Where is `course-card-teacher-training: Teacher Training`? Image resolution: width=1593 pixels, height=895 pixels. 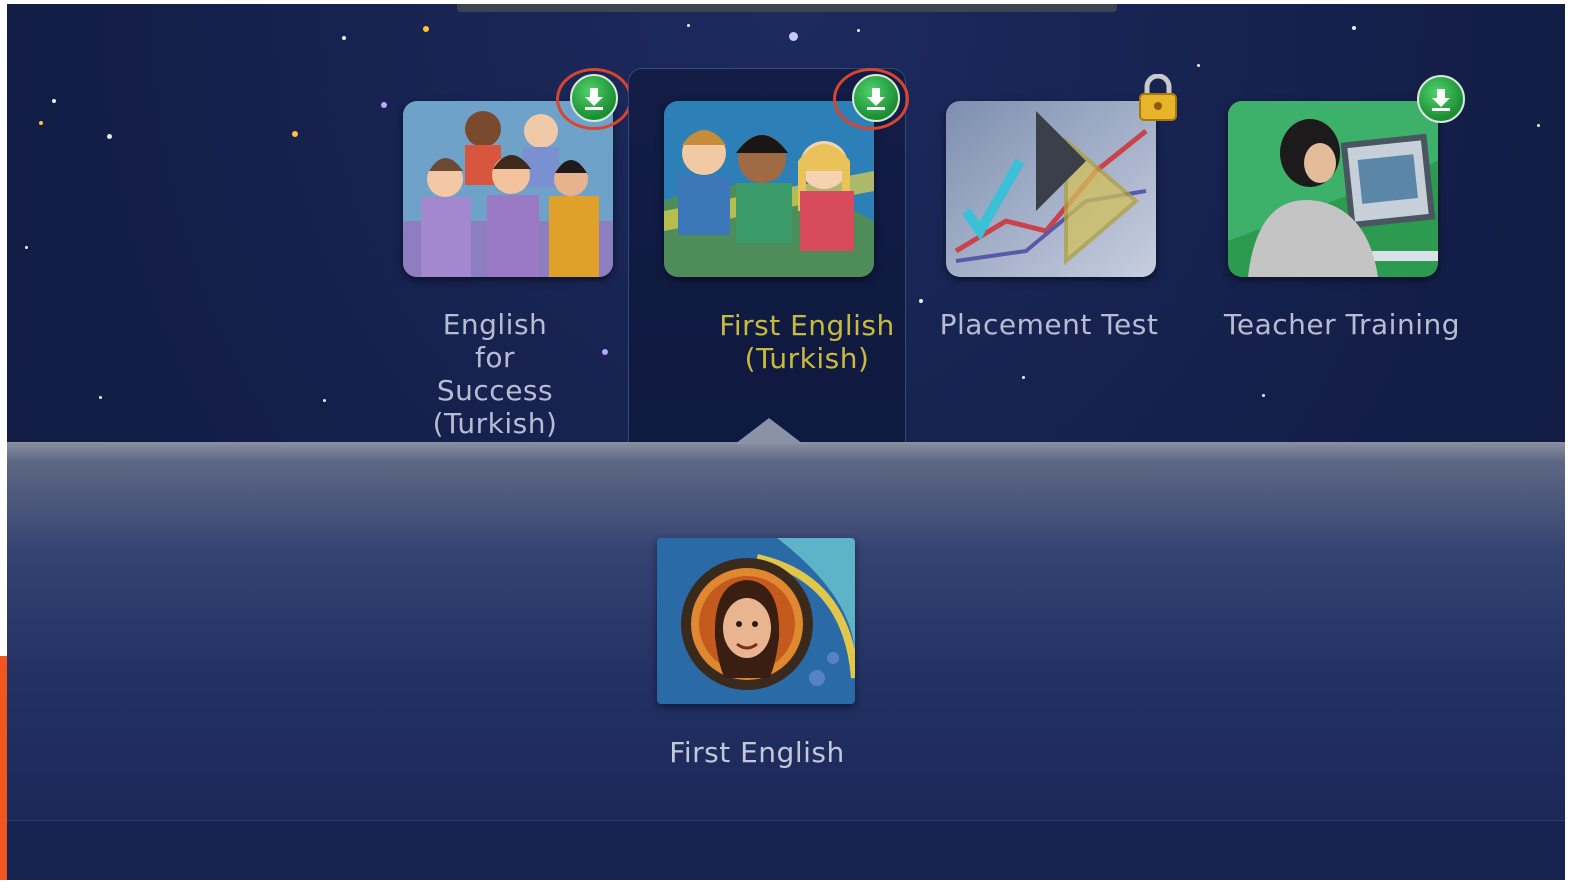
course-card-teacher-training: Teacher Training is located at coordinates (1332, 255).